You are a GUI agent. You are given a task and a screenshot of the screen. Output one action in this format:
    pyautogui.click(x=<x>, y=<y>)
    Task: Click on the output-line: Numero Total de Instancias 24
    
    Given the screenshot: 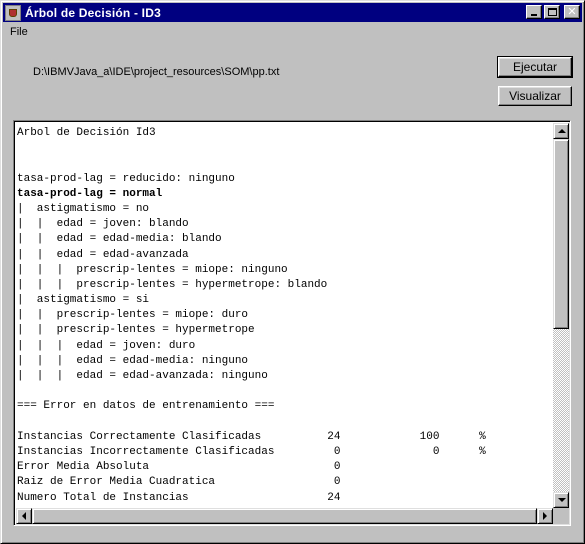 What is the action you would take?
    pyautogui.click(x=179, y=497)
    